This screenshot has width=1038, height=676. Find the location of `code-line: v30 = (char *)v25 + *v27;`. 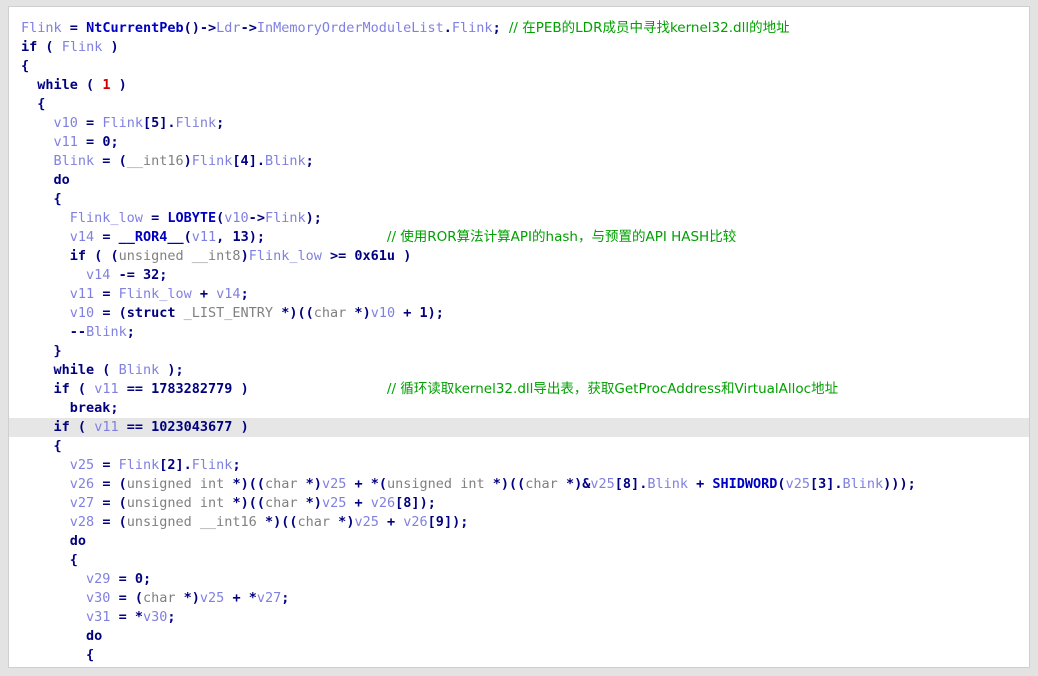

code-line: v30 = (char *)v25 + *v27; is located at coordinates (519, 598).